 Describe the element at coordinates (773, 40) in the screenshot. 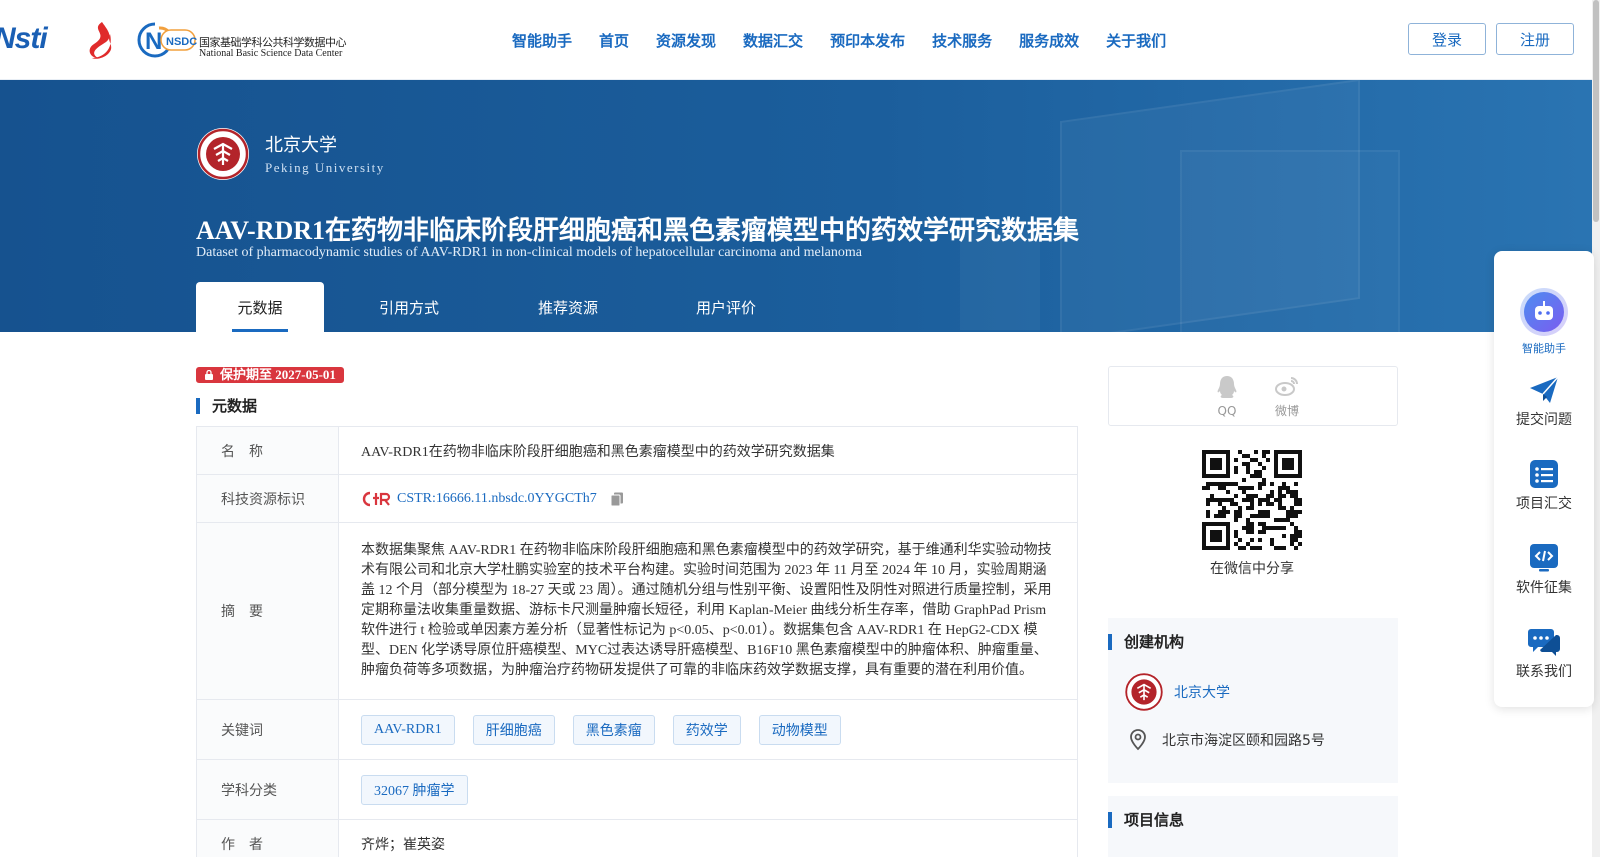

I see `nav-data-submission: 数据汇交` at that location.